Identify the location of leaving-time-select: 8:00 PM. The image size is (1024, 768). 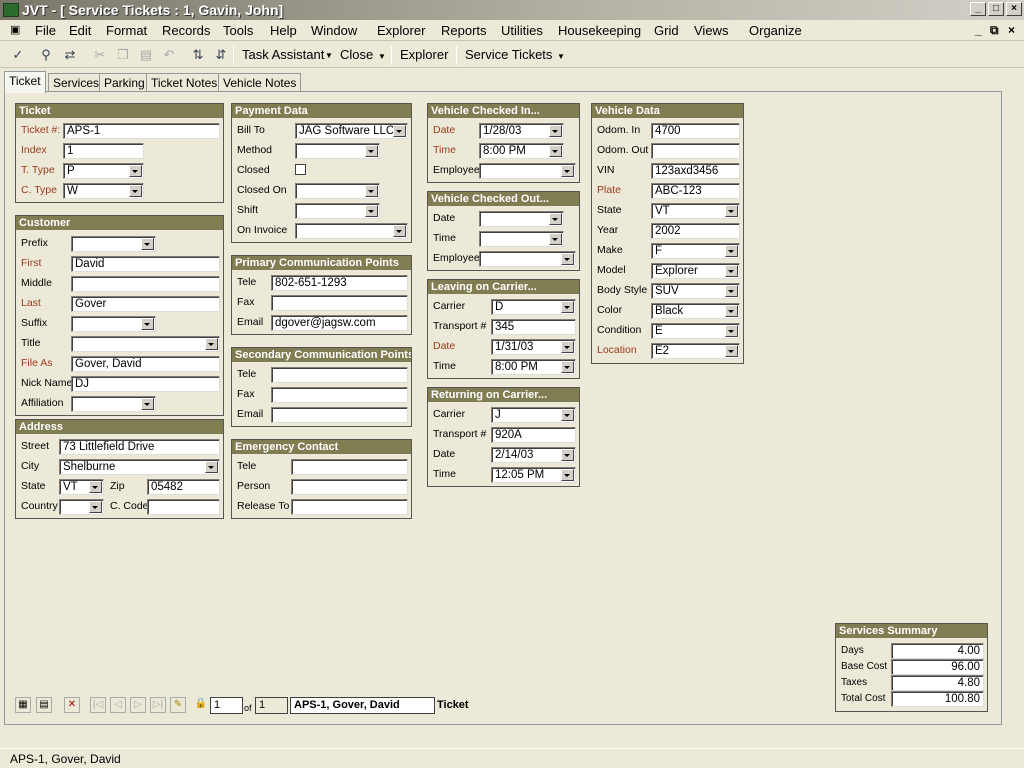
(533, 367).